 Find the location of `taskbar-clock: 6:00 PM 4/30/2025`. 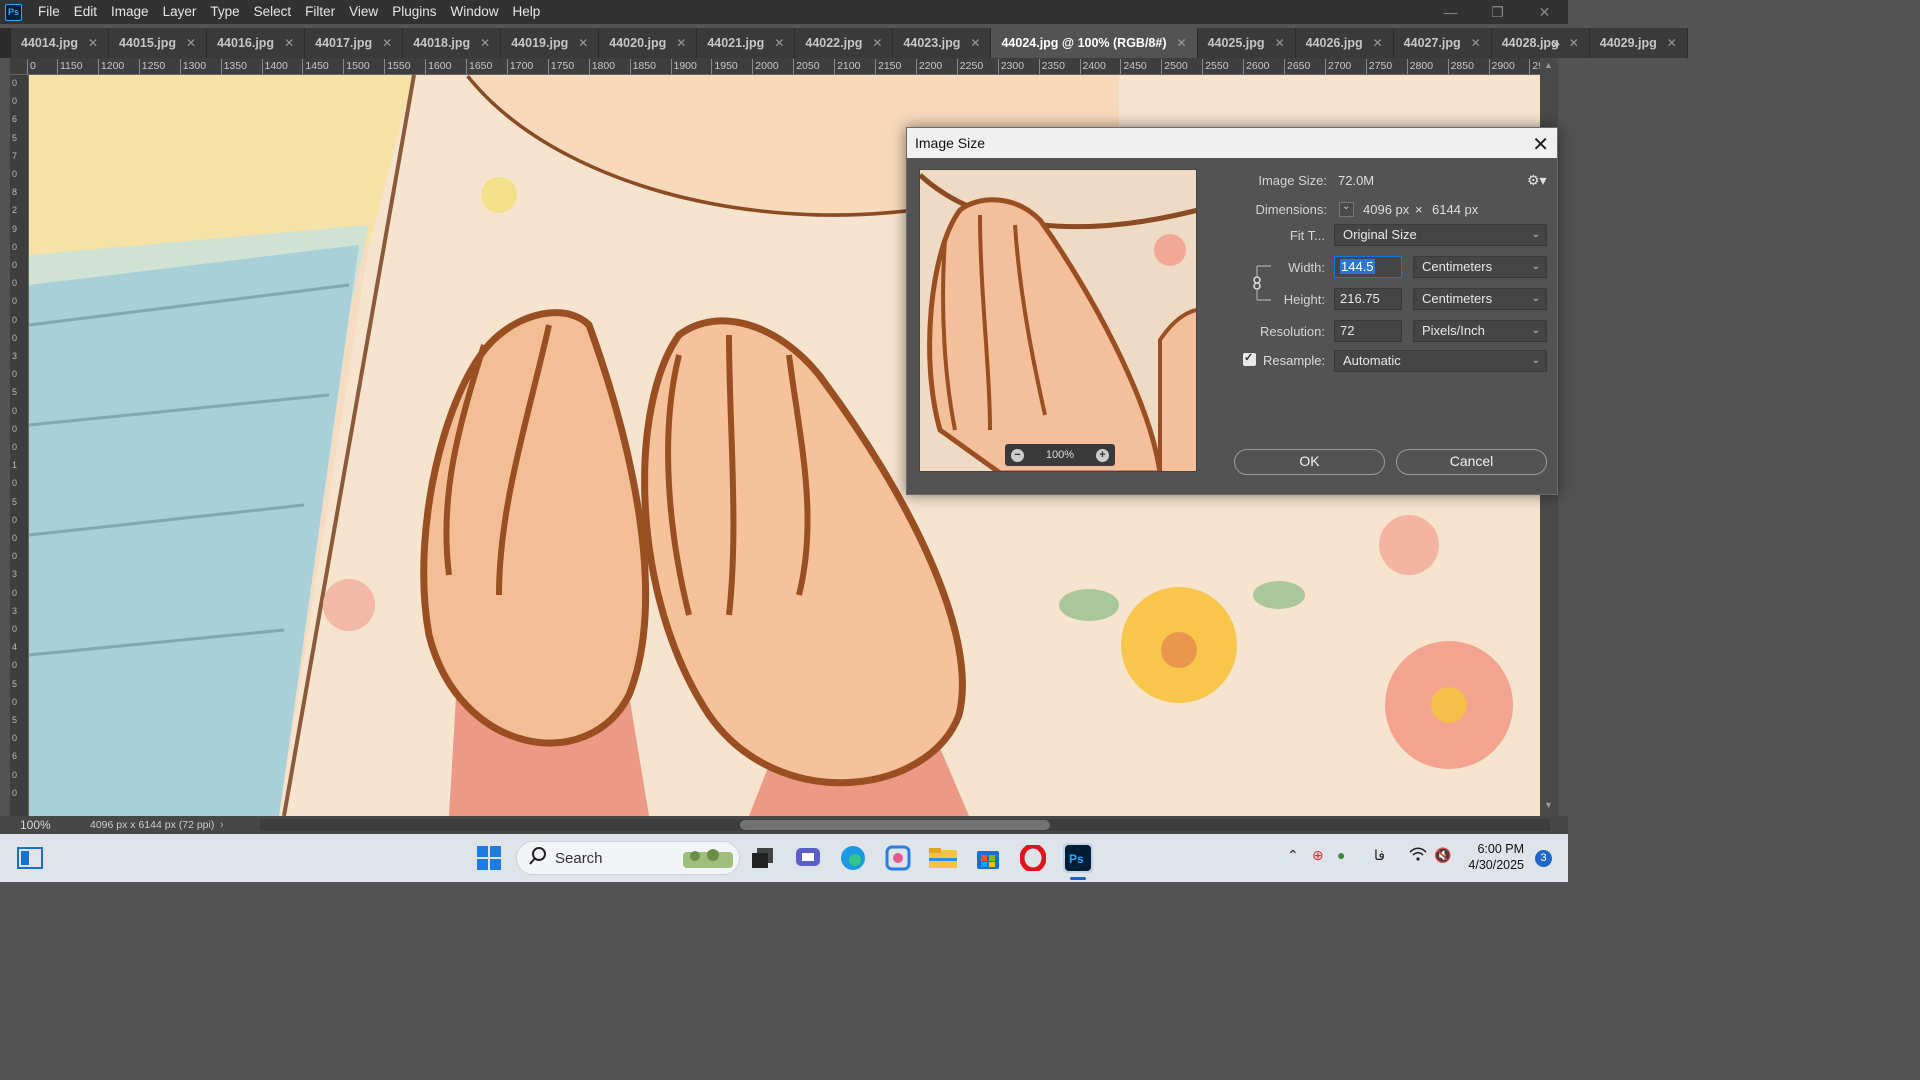

taskbar-clock: 6:00 PM 4/30/2025 is located at coordinates (1496, 857).